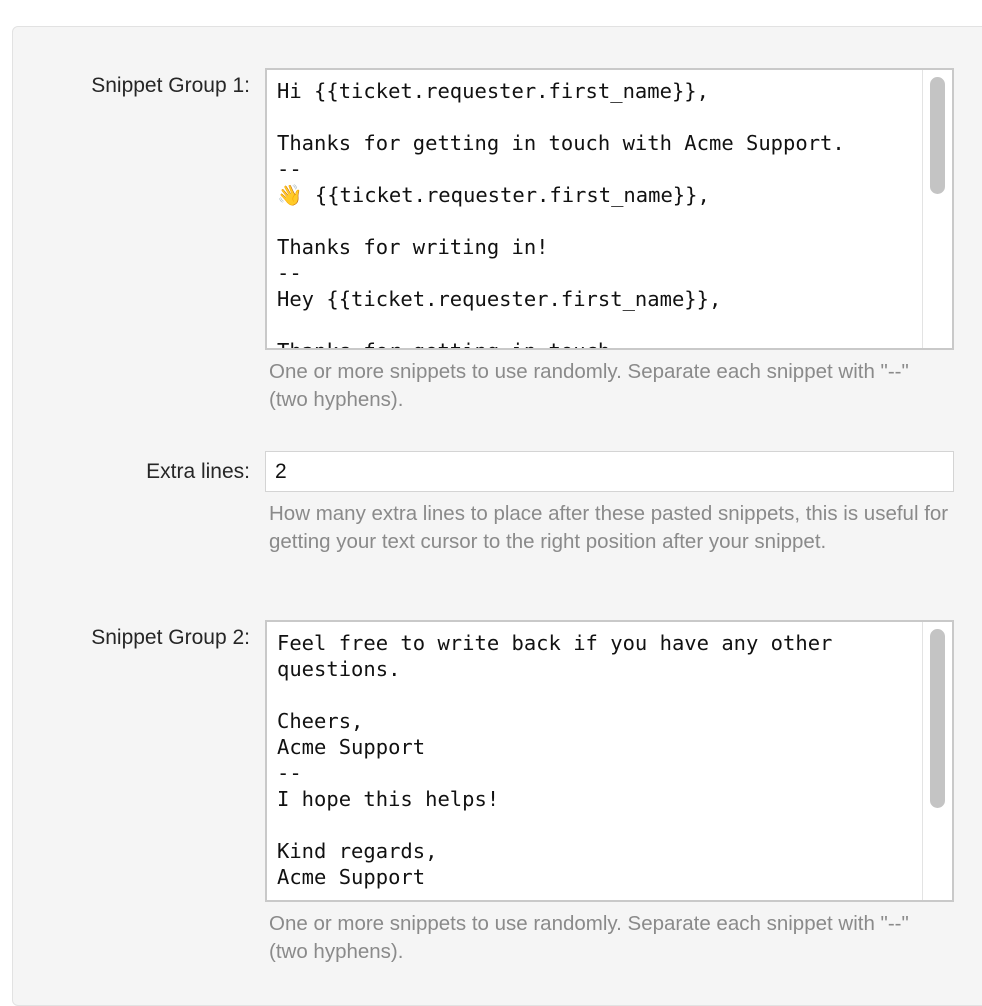 The image size is (982, 1006). What do you see at coordinates (339, 669) in the screenshot?
I see `snippet-line: questions.` at bounding box center [339, 669].